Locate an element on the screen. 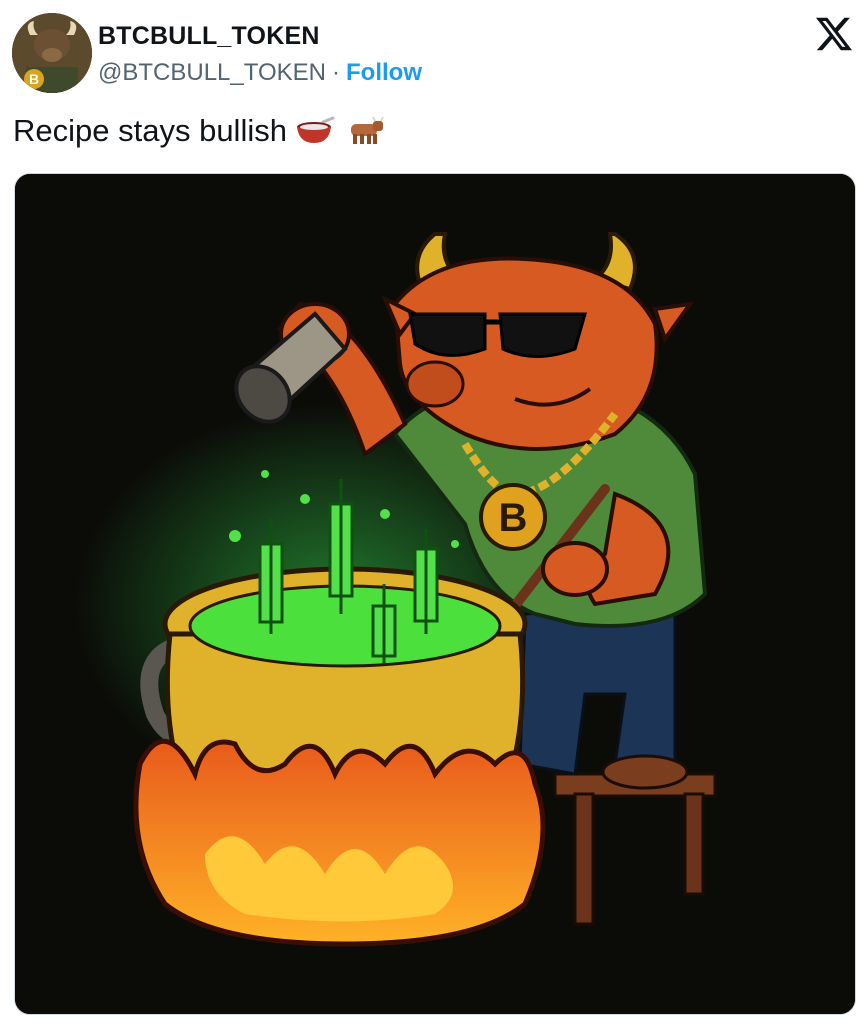 The height and width of the screenshot is (1024, 865). bull-avatar-icon: B is located at coordinates (52, 53).